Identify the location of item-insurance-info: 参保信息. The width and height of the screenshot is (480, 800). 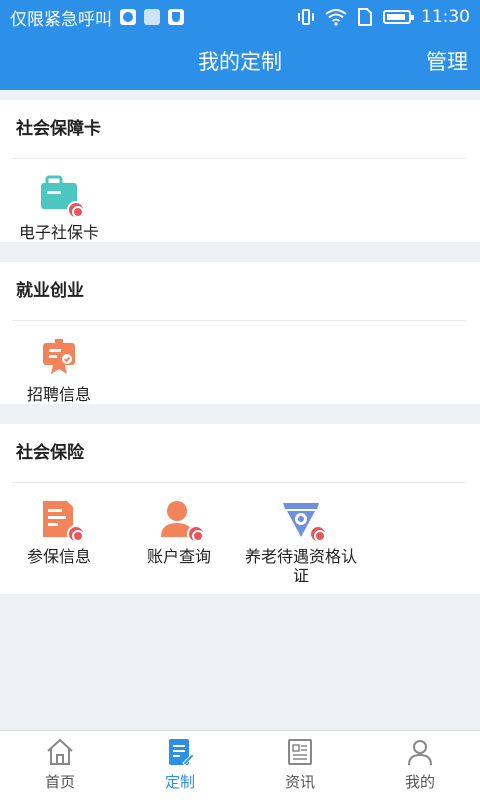
(59, 524).